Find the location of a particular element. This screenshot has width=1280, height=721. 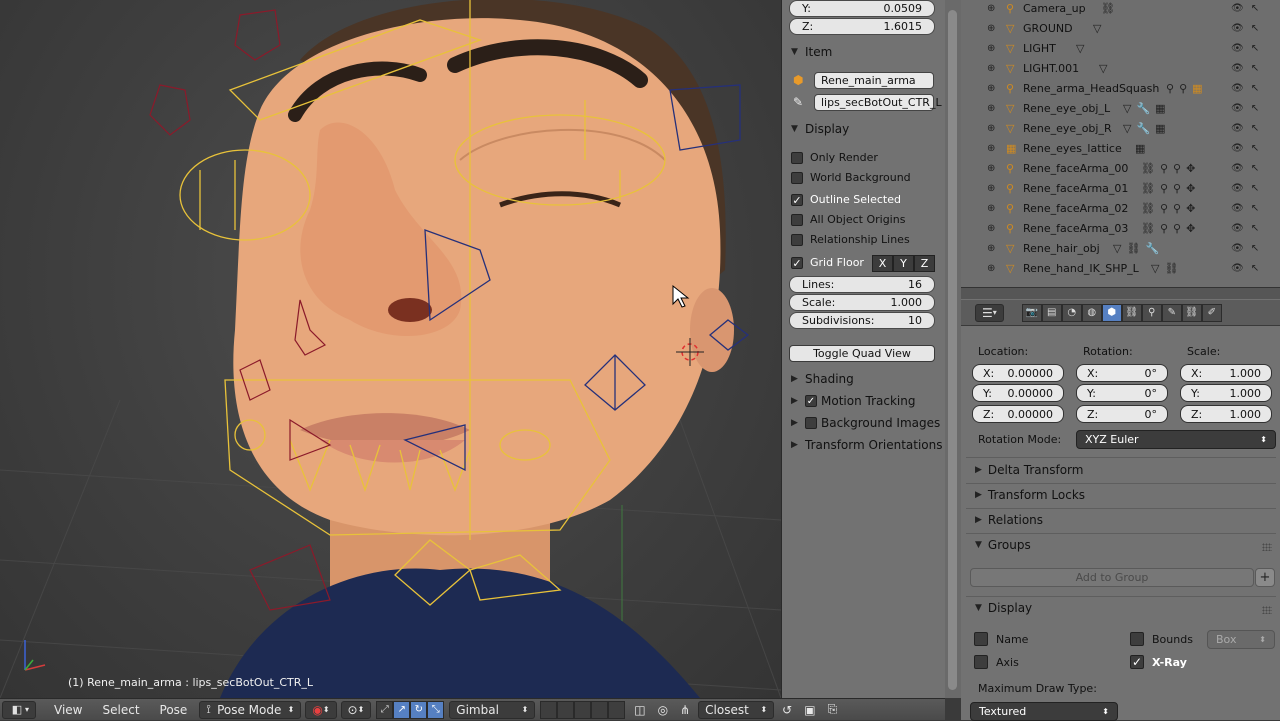

outliner-row: ⊕ ▽ Rene_eye_obj_L ▽ 🔧 ▦ 👁 ↖ is located at coordinates (1120, 108).